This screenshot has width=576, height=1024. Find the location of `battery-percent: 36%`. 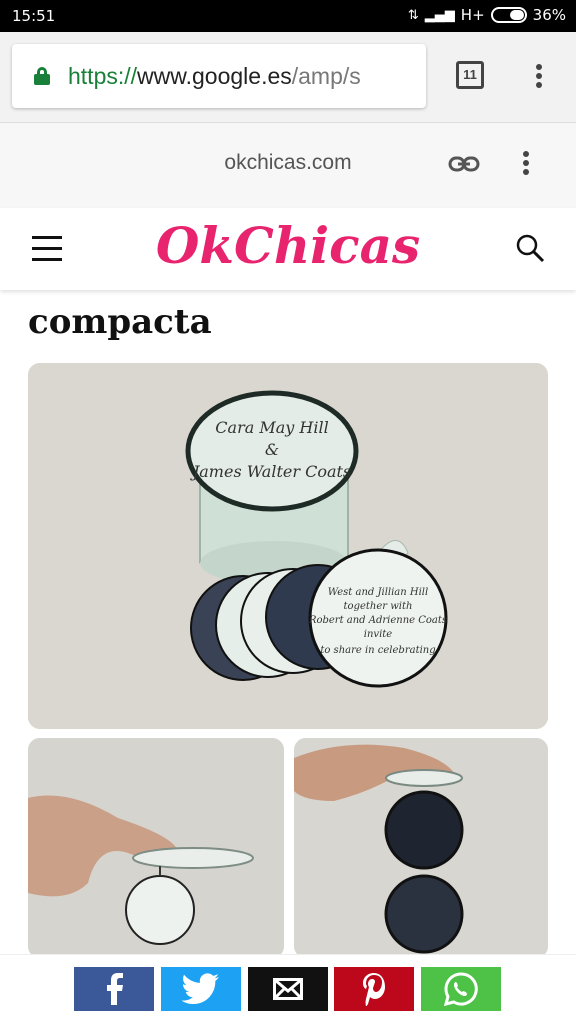

battery-percent: 36% is located at coordinates (549, 15).